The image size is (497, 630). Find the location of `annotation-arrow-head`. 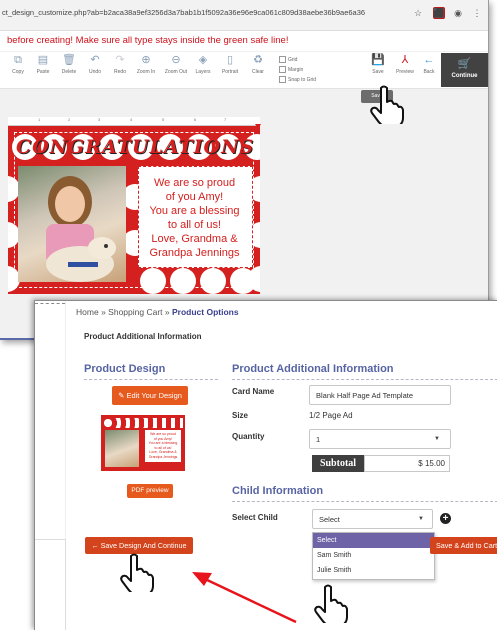

annotation-arrow-head is located at coordinates (202, 579).